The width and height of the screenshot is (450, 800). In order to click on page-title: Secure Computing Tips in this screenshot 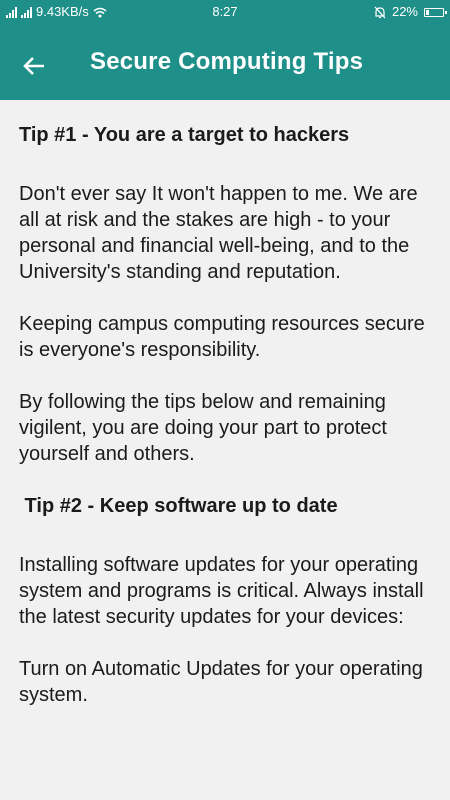, I will do `click(227, 61)`.